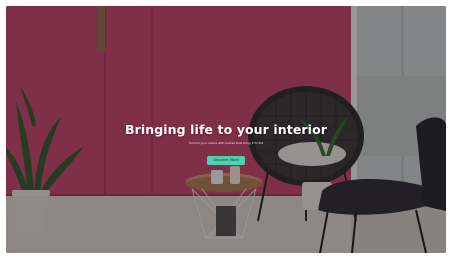 The height and width of the screenshot is (259, 452). Describe the element at coordinates (226, 160) in the screenshot. I see `discover-more-button: Discover More` at that location.